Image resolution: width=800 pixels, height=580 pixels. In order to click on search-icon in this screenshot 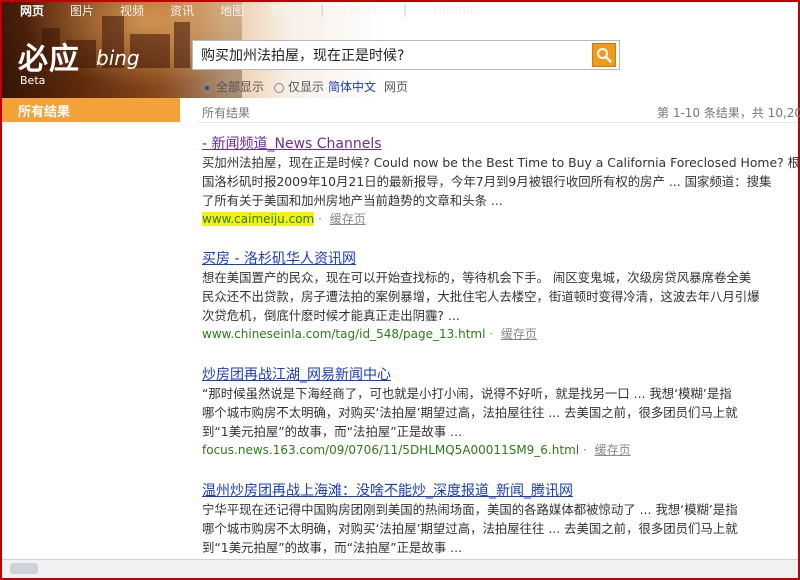, I will do `click(604, 55)`.